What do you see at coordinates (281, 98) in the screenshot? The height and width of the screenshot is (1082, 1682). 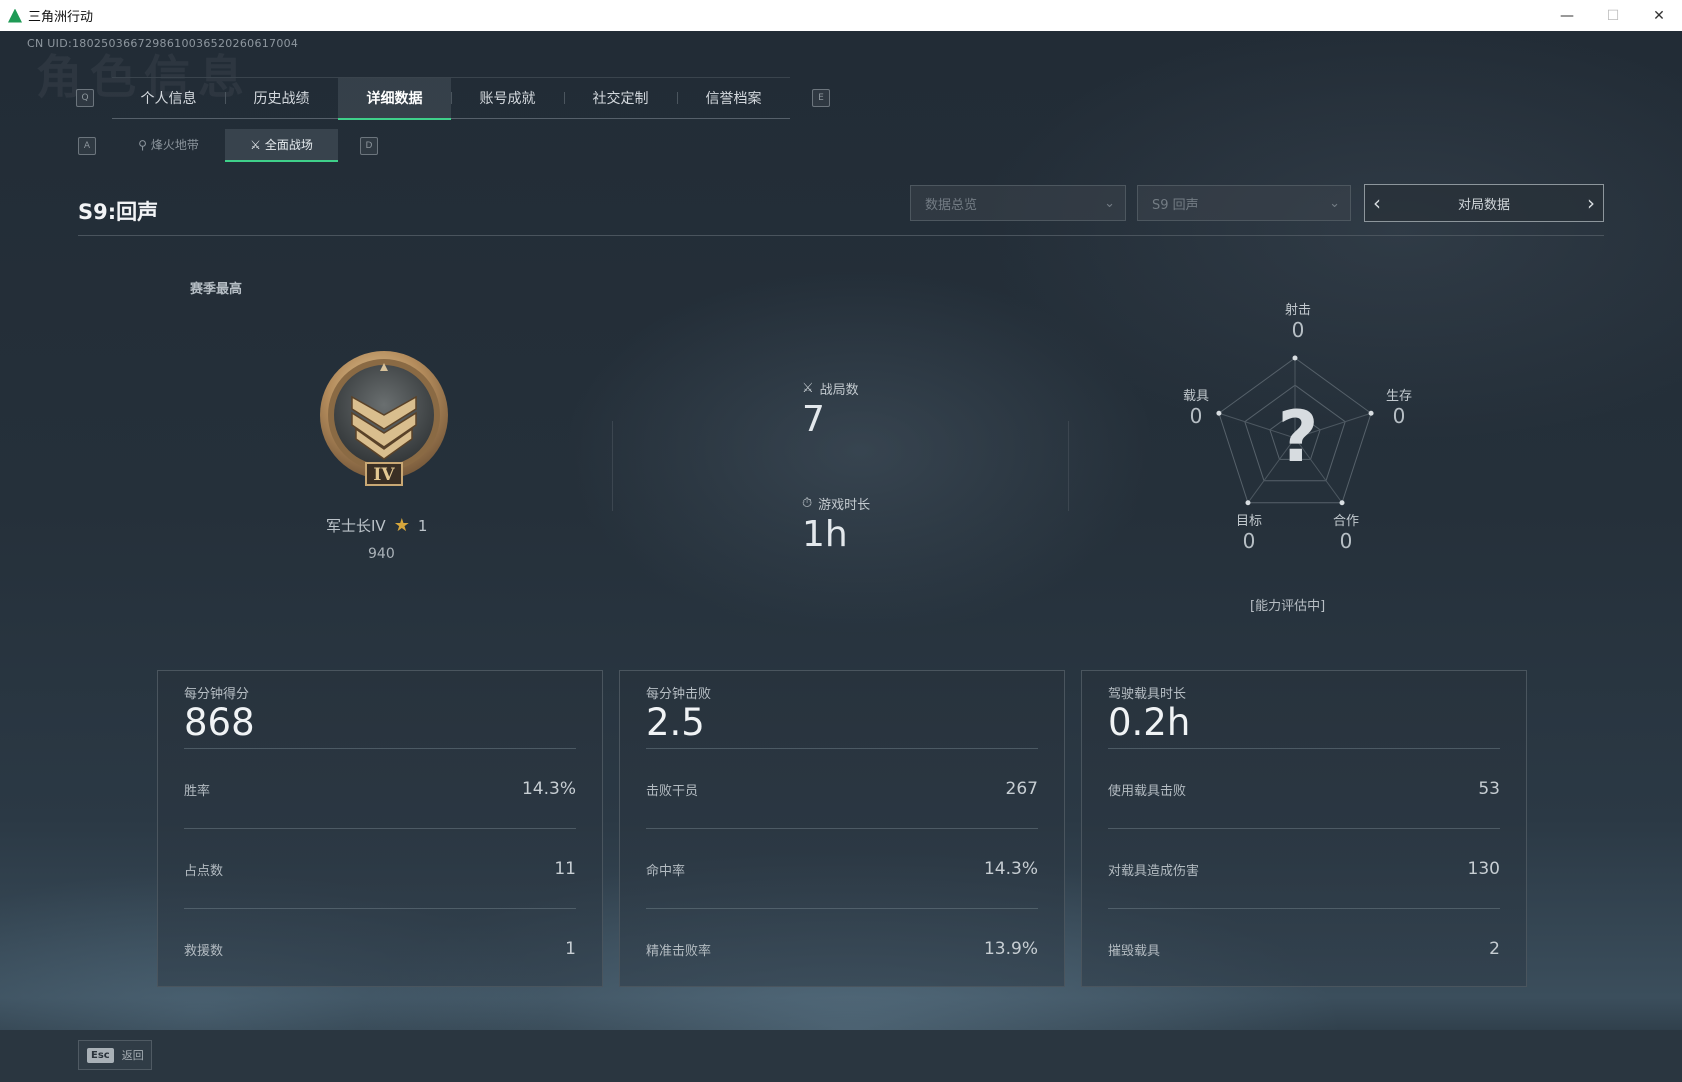 I see `tab-match-history: 历史战绩` at bounding box center [281, 98].